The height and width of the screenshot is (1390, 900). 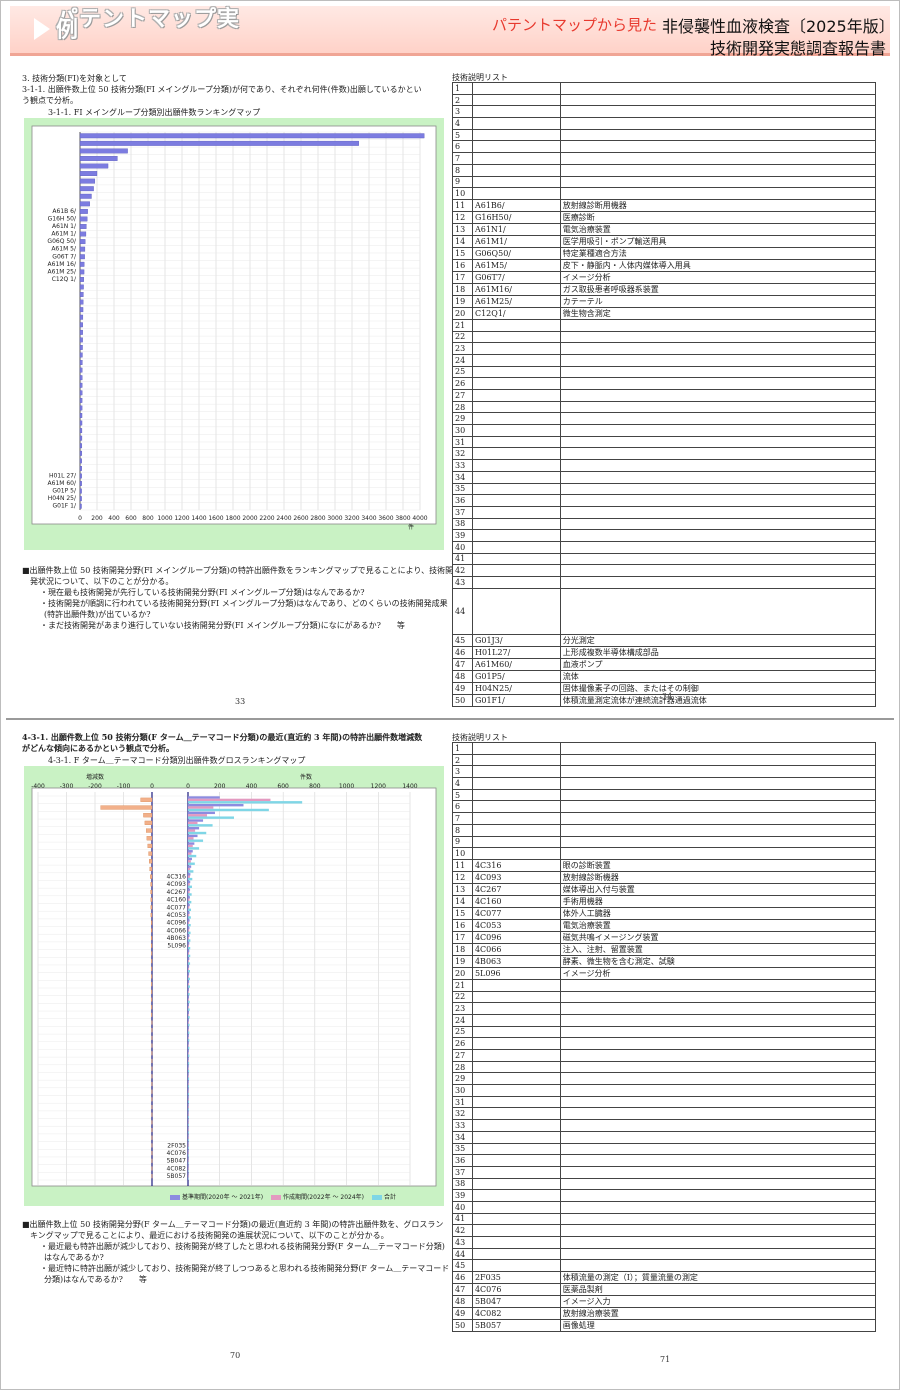 What do you see at coordinates (664, 842) in the screenshot?
I see `table-row: 9` at bounding box center [664, 842].